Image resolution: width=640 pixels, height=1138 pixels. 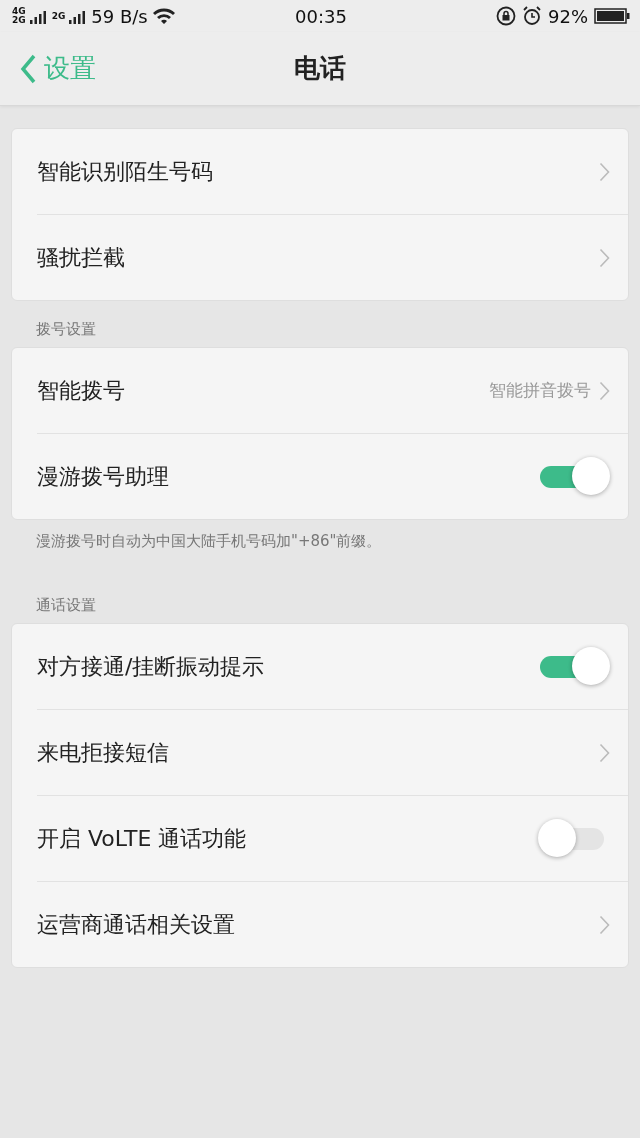 I want to click on wifi-icon, so click(x=163, y=16).